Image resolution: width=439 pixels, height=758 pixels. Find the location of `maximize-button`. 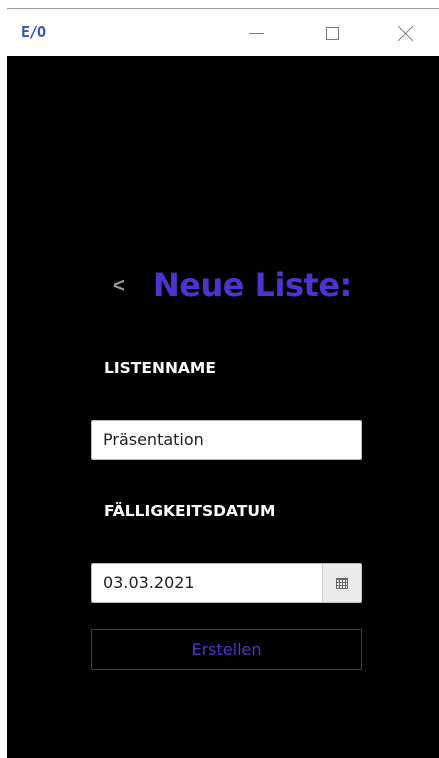

maximize-button is located at coordinates (332, 33).